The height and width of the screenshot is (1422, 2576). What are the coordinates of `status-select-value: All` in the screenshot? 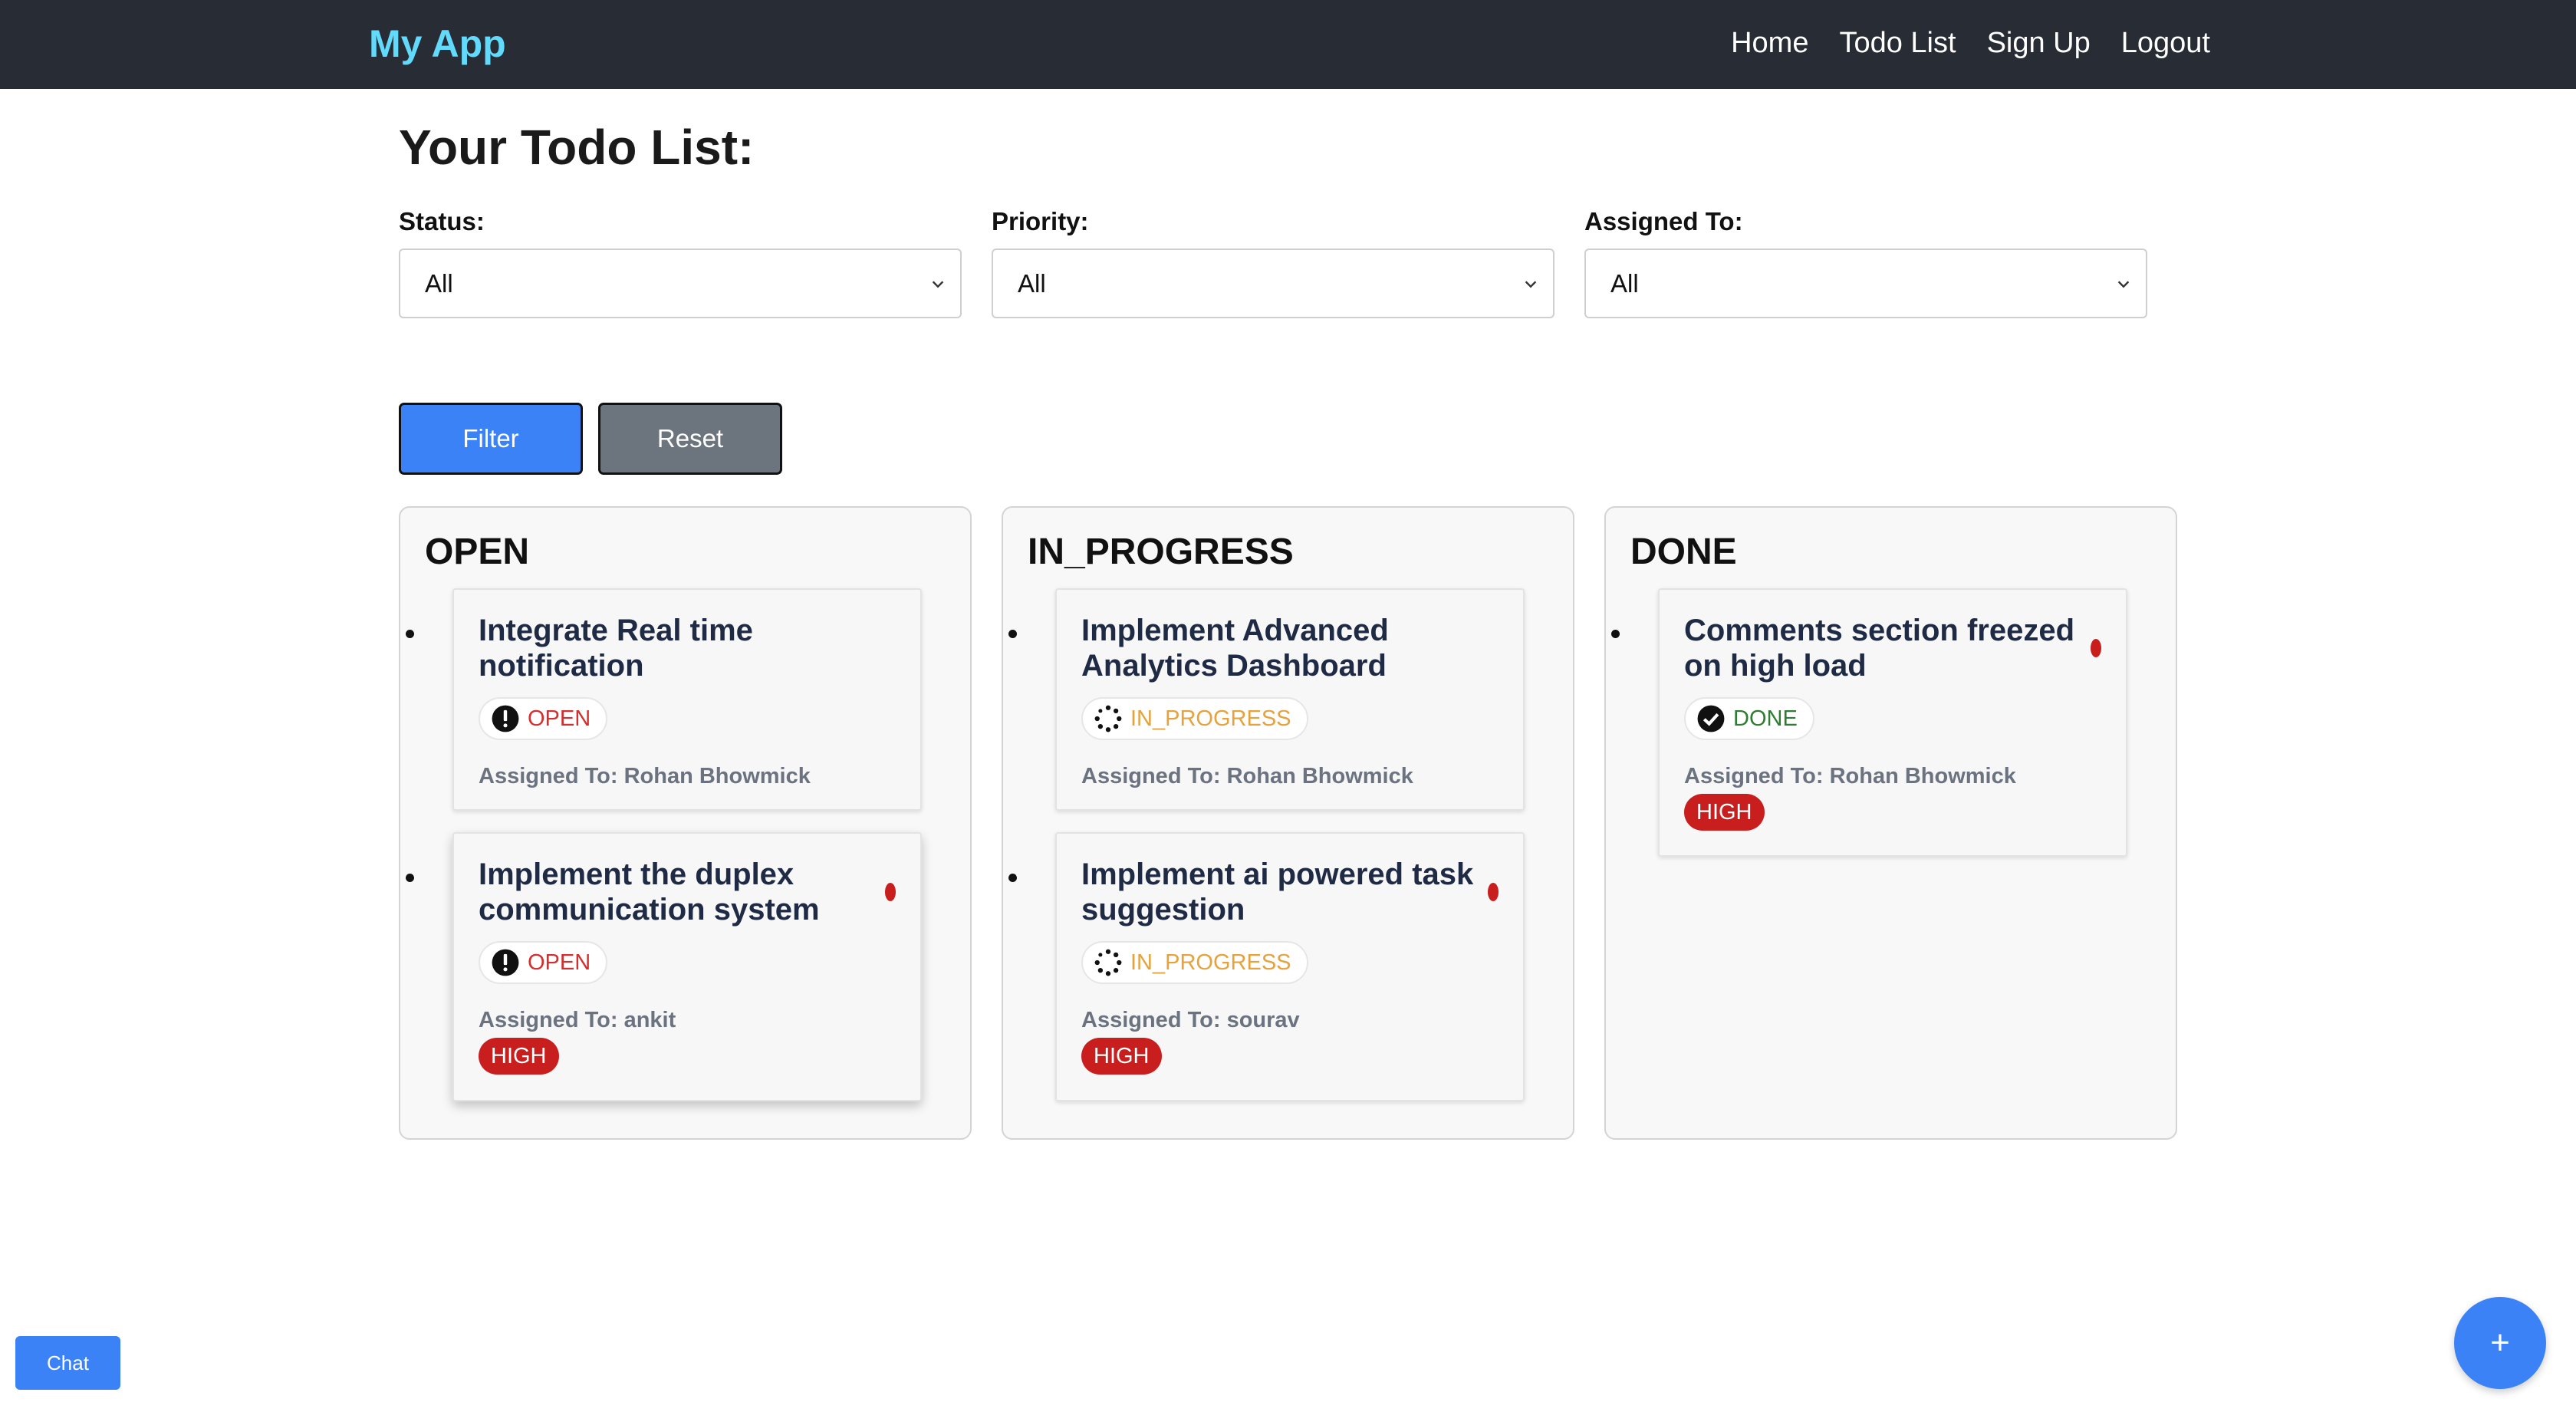 It's located at (439, 283).